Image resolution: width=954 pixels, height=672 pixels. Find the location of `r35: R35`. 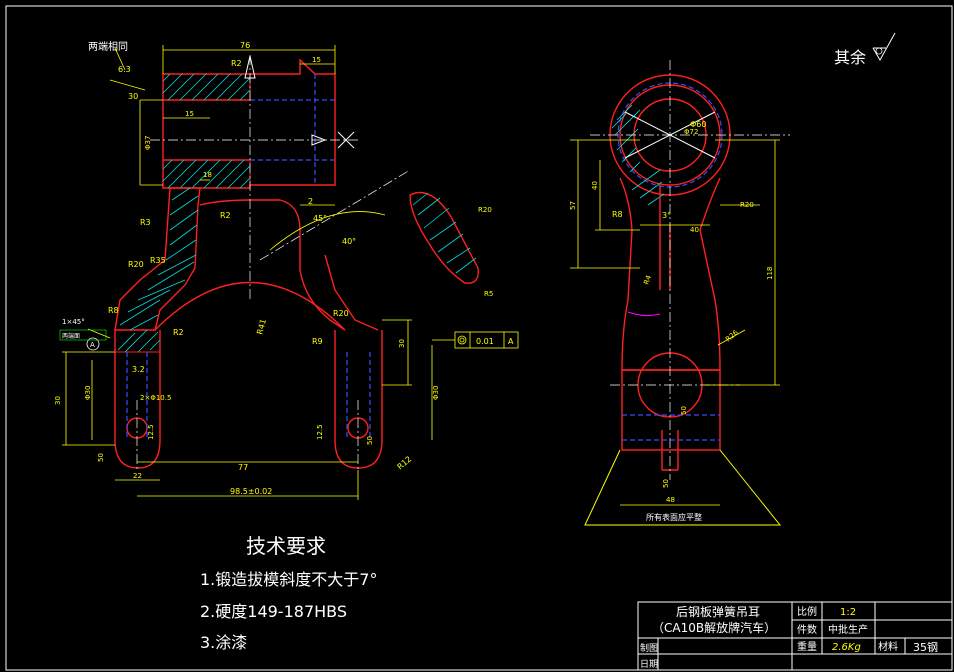

r35: R35 is located at coordinates (158, 260).